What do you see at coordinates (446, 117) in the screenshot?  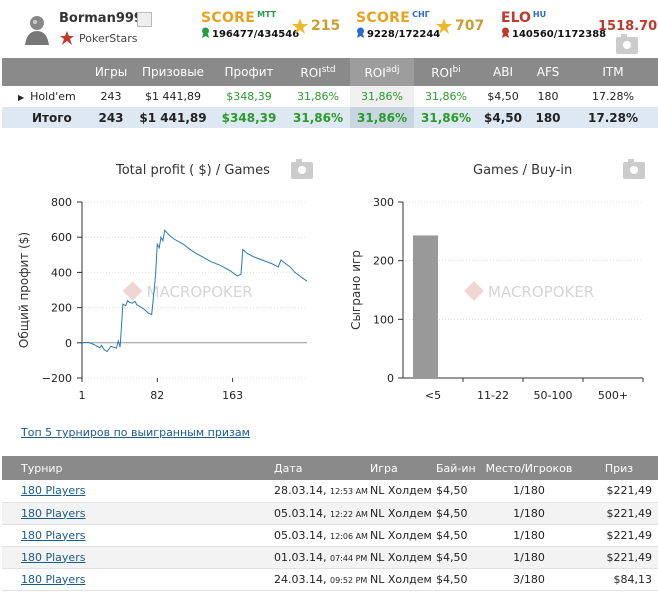 I see `total-roi-bi: 31,86%` at bounding box center [446, 117].